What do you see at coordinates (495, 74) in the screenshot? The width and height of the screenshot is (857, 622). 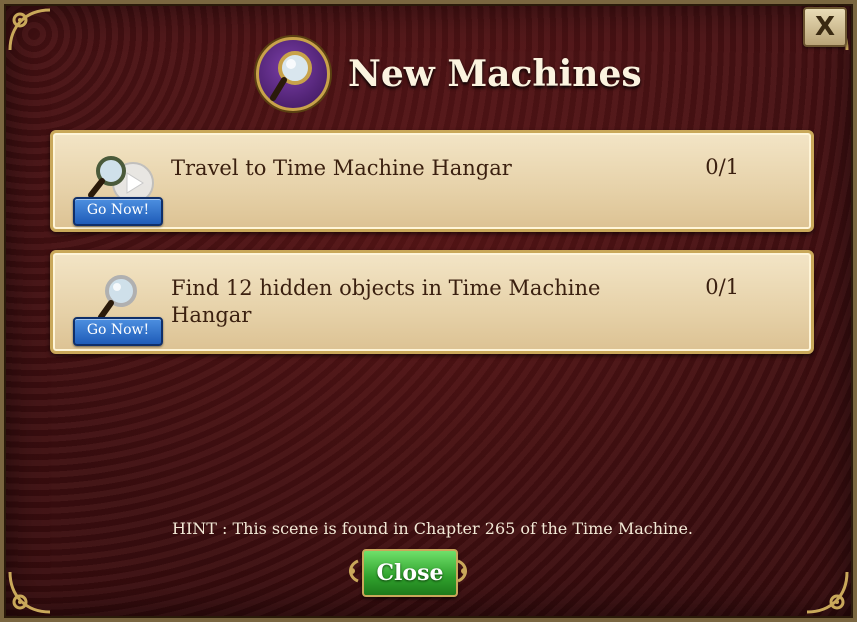 I see `dialog-title: New Machines` at bounding box center [495, 74].